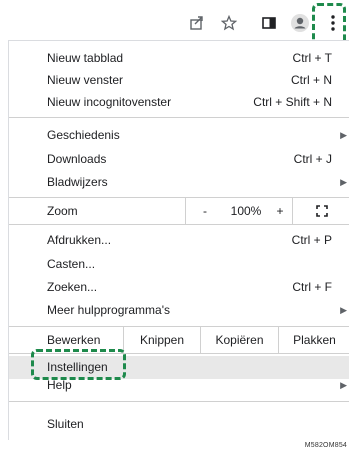 This screenshot has width=349, height=452. Describe the element at coordinates (267, 211) in the screenshot. I see `zoom-controls: - 100% +` at that location.